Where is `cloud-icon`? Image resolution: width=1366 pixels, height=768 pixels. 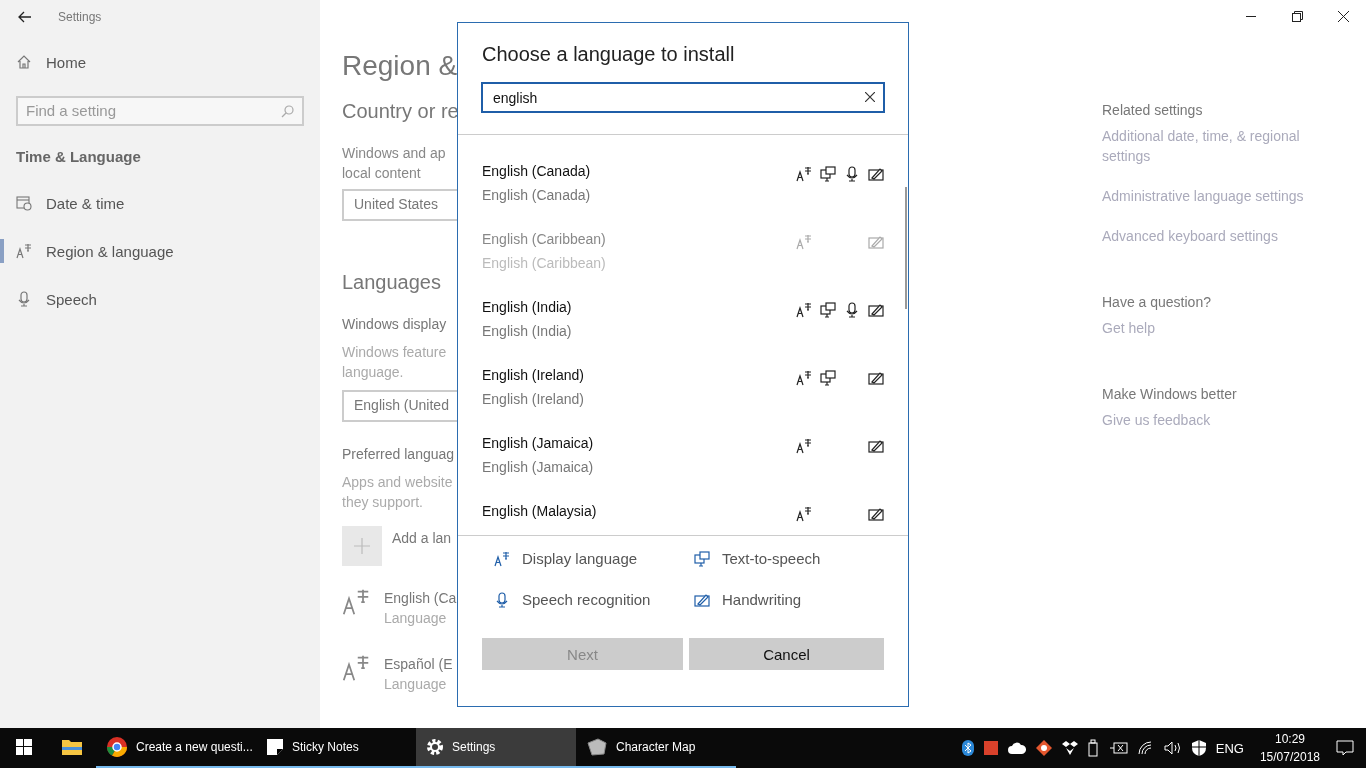
cloud-icon is located at coordinates (1016, 748).